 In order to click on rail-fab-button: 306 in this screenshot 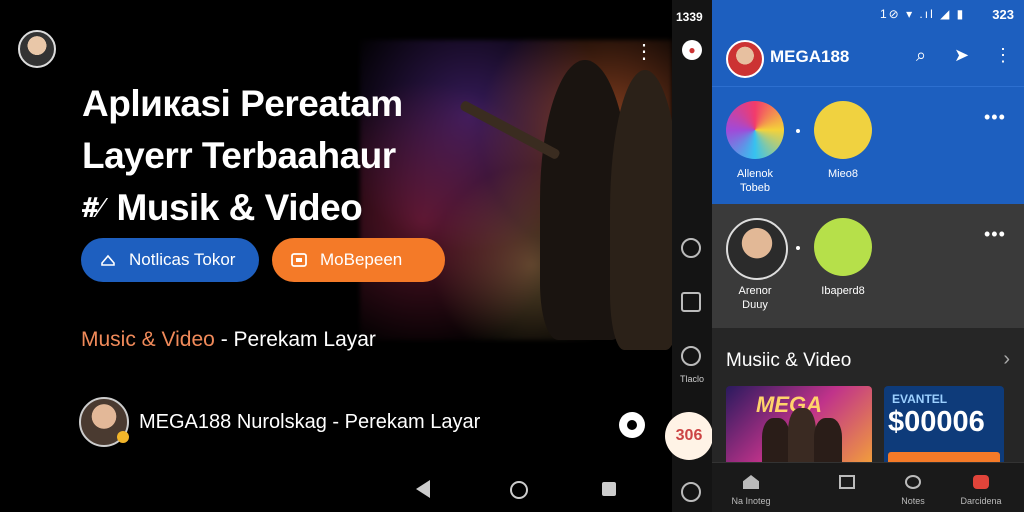, I will do `click(689, 436)`.